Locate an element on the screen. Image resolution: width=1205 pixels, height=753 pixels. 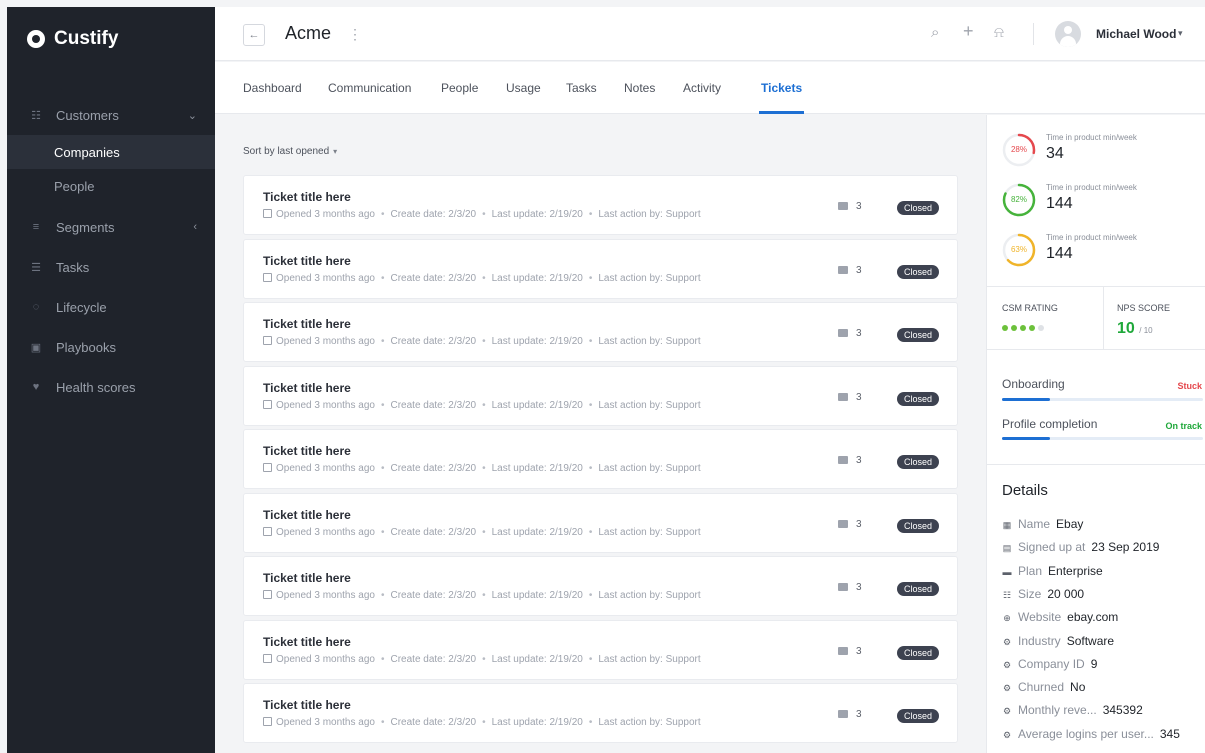
avatar is located at coordinates (1068, 34).